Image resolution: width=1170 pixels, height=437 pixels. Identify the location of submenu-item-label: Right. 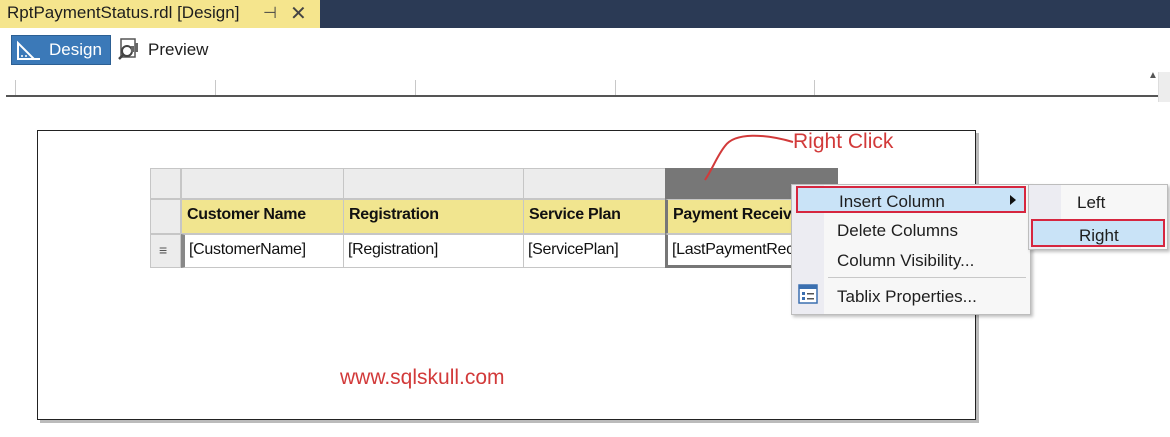
(1099, 235).